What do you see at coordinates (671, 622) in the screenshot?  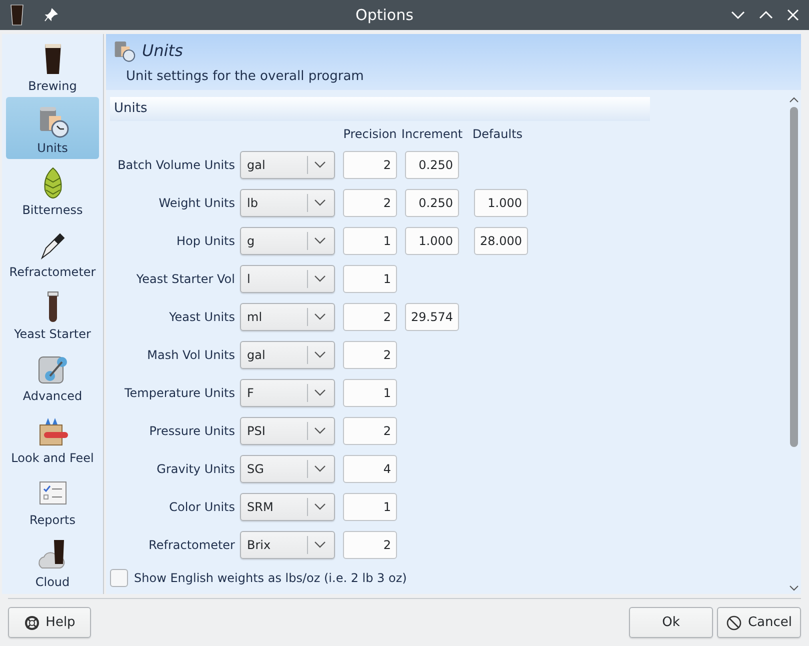 I see `ok-button: Ok` at bounding box center [671, 622].